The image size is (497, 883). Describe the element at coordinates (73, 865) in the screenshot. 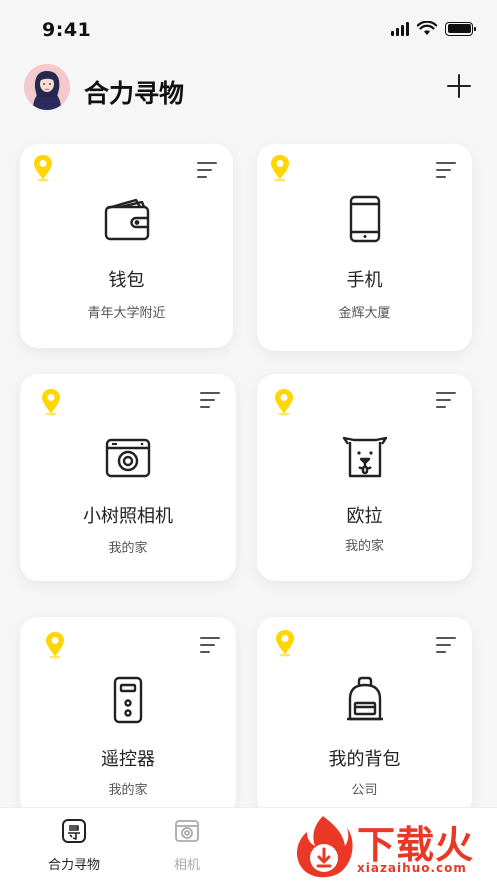

I see `tab-label: 合力寻物` at that location.